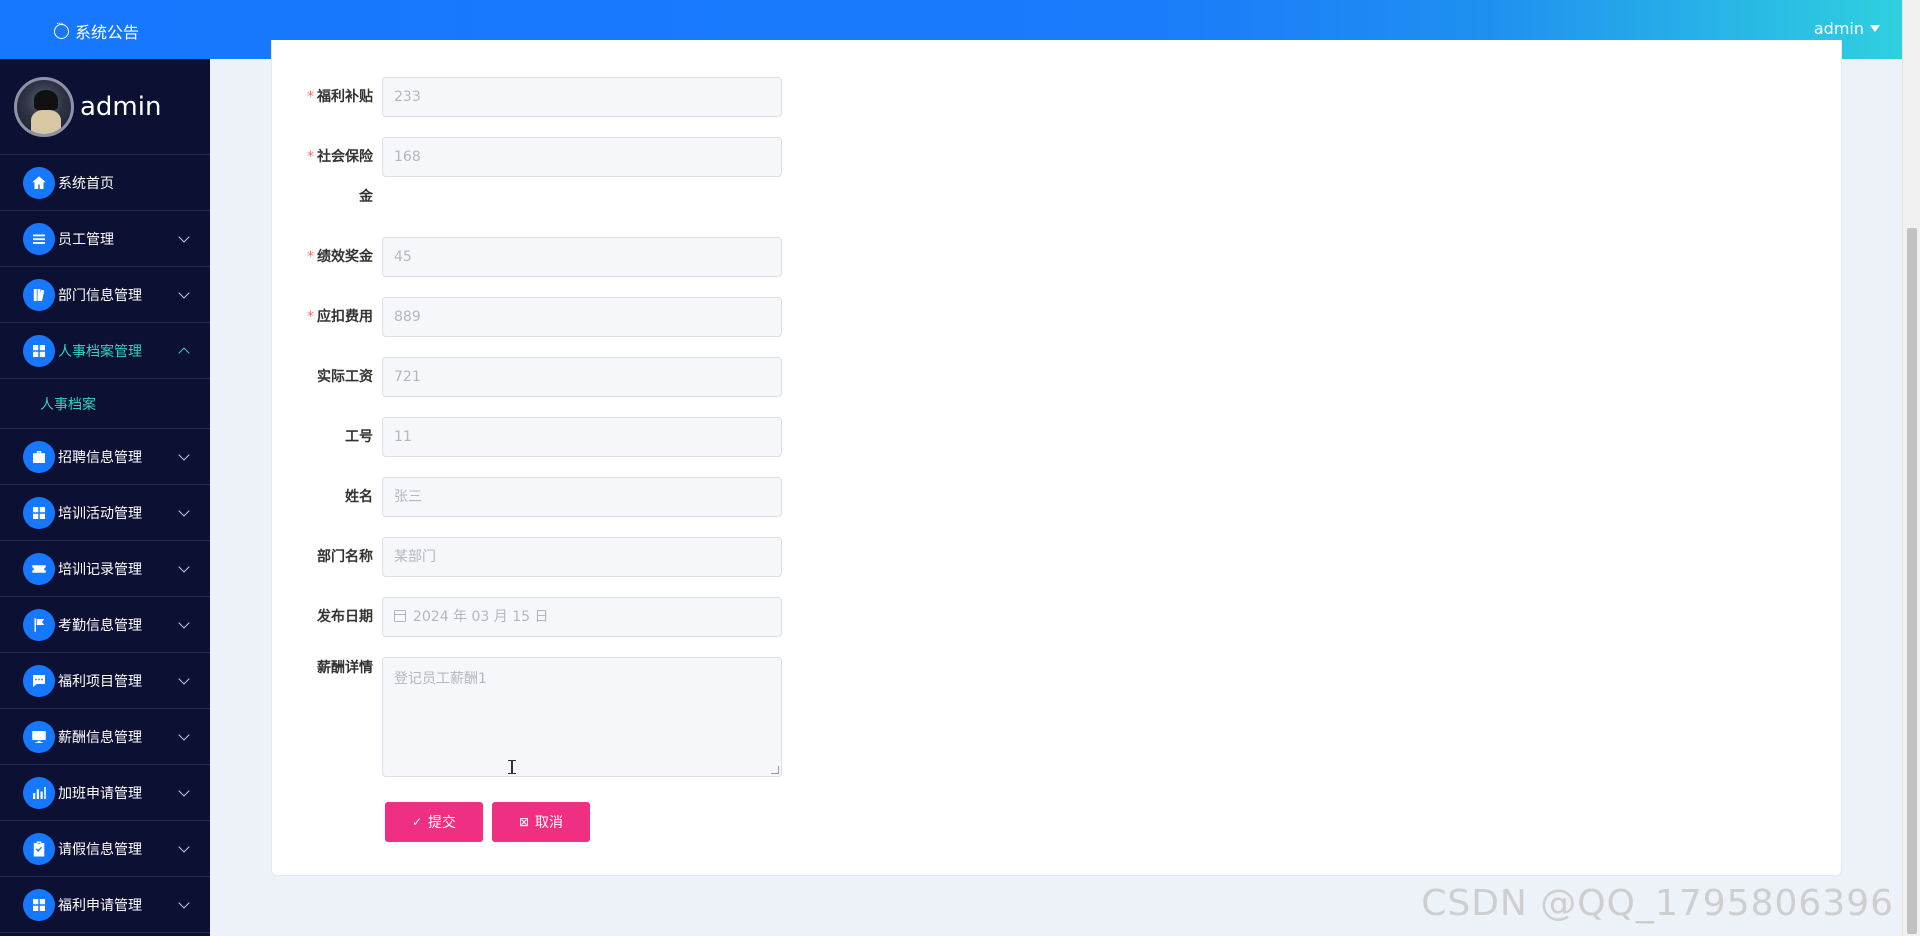 This screenshot has height=936, width=1920. I want to click on sidebar-item-employees: 员工管理, so click(105, 239).